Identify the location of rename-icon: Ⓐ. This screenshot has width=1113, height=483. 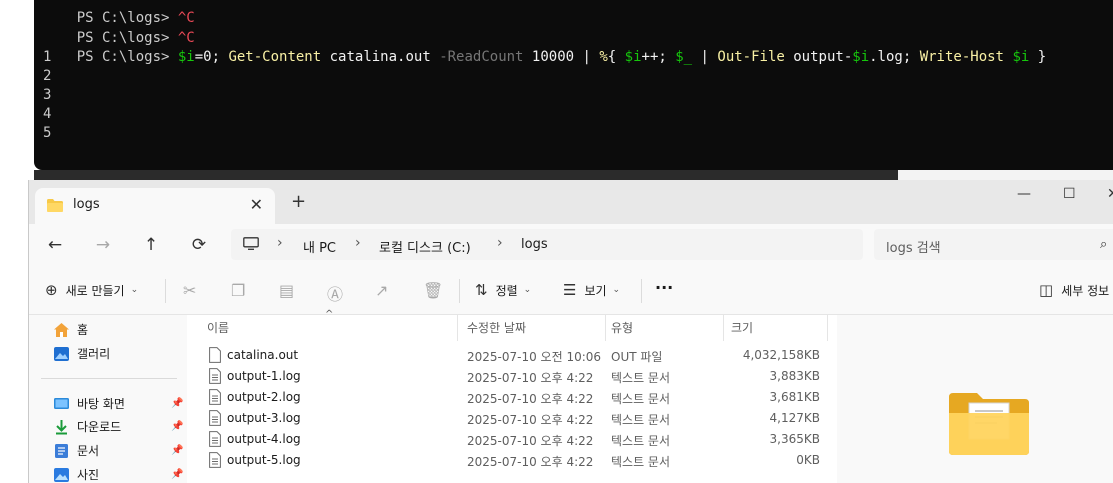
(335, 293).